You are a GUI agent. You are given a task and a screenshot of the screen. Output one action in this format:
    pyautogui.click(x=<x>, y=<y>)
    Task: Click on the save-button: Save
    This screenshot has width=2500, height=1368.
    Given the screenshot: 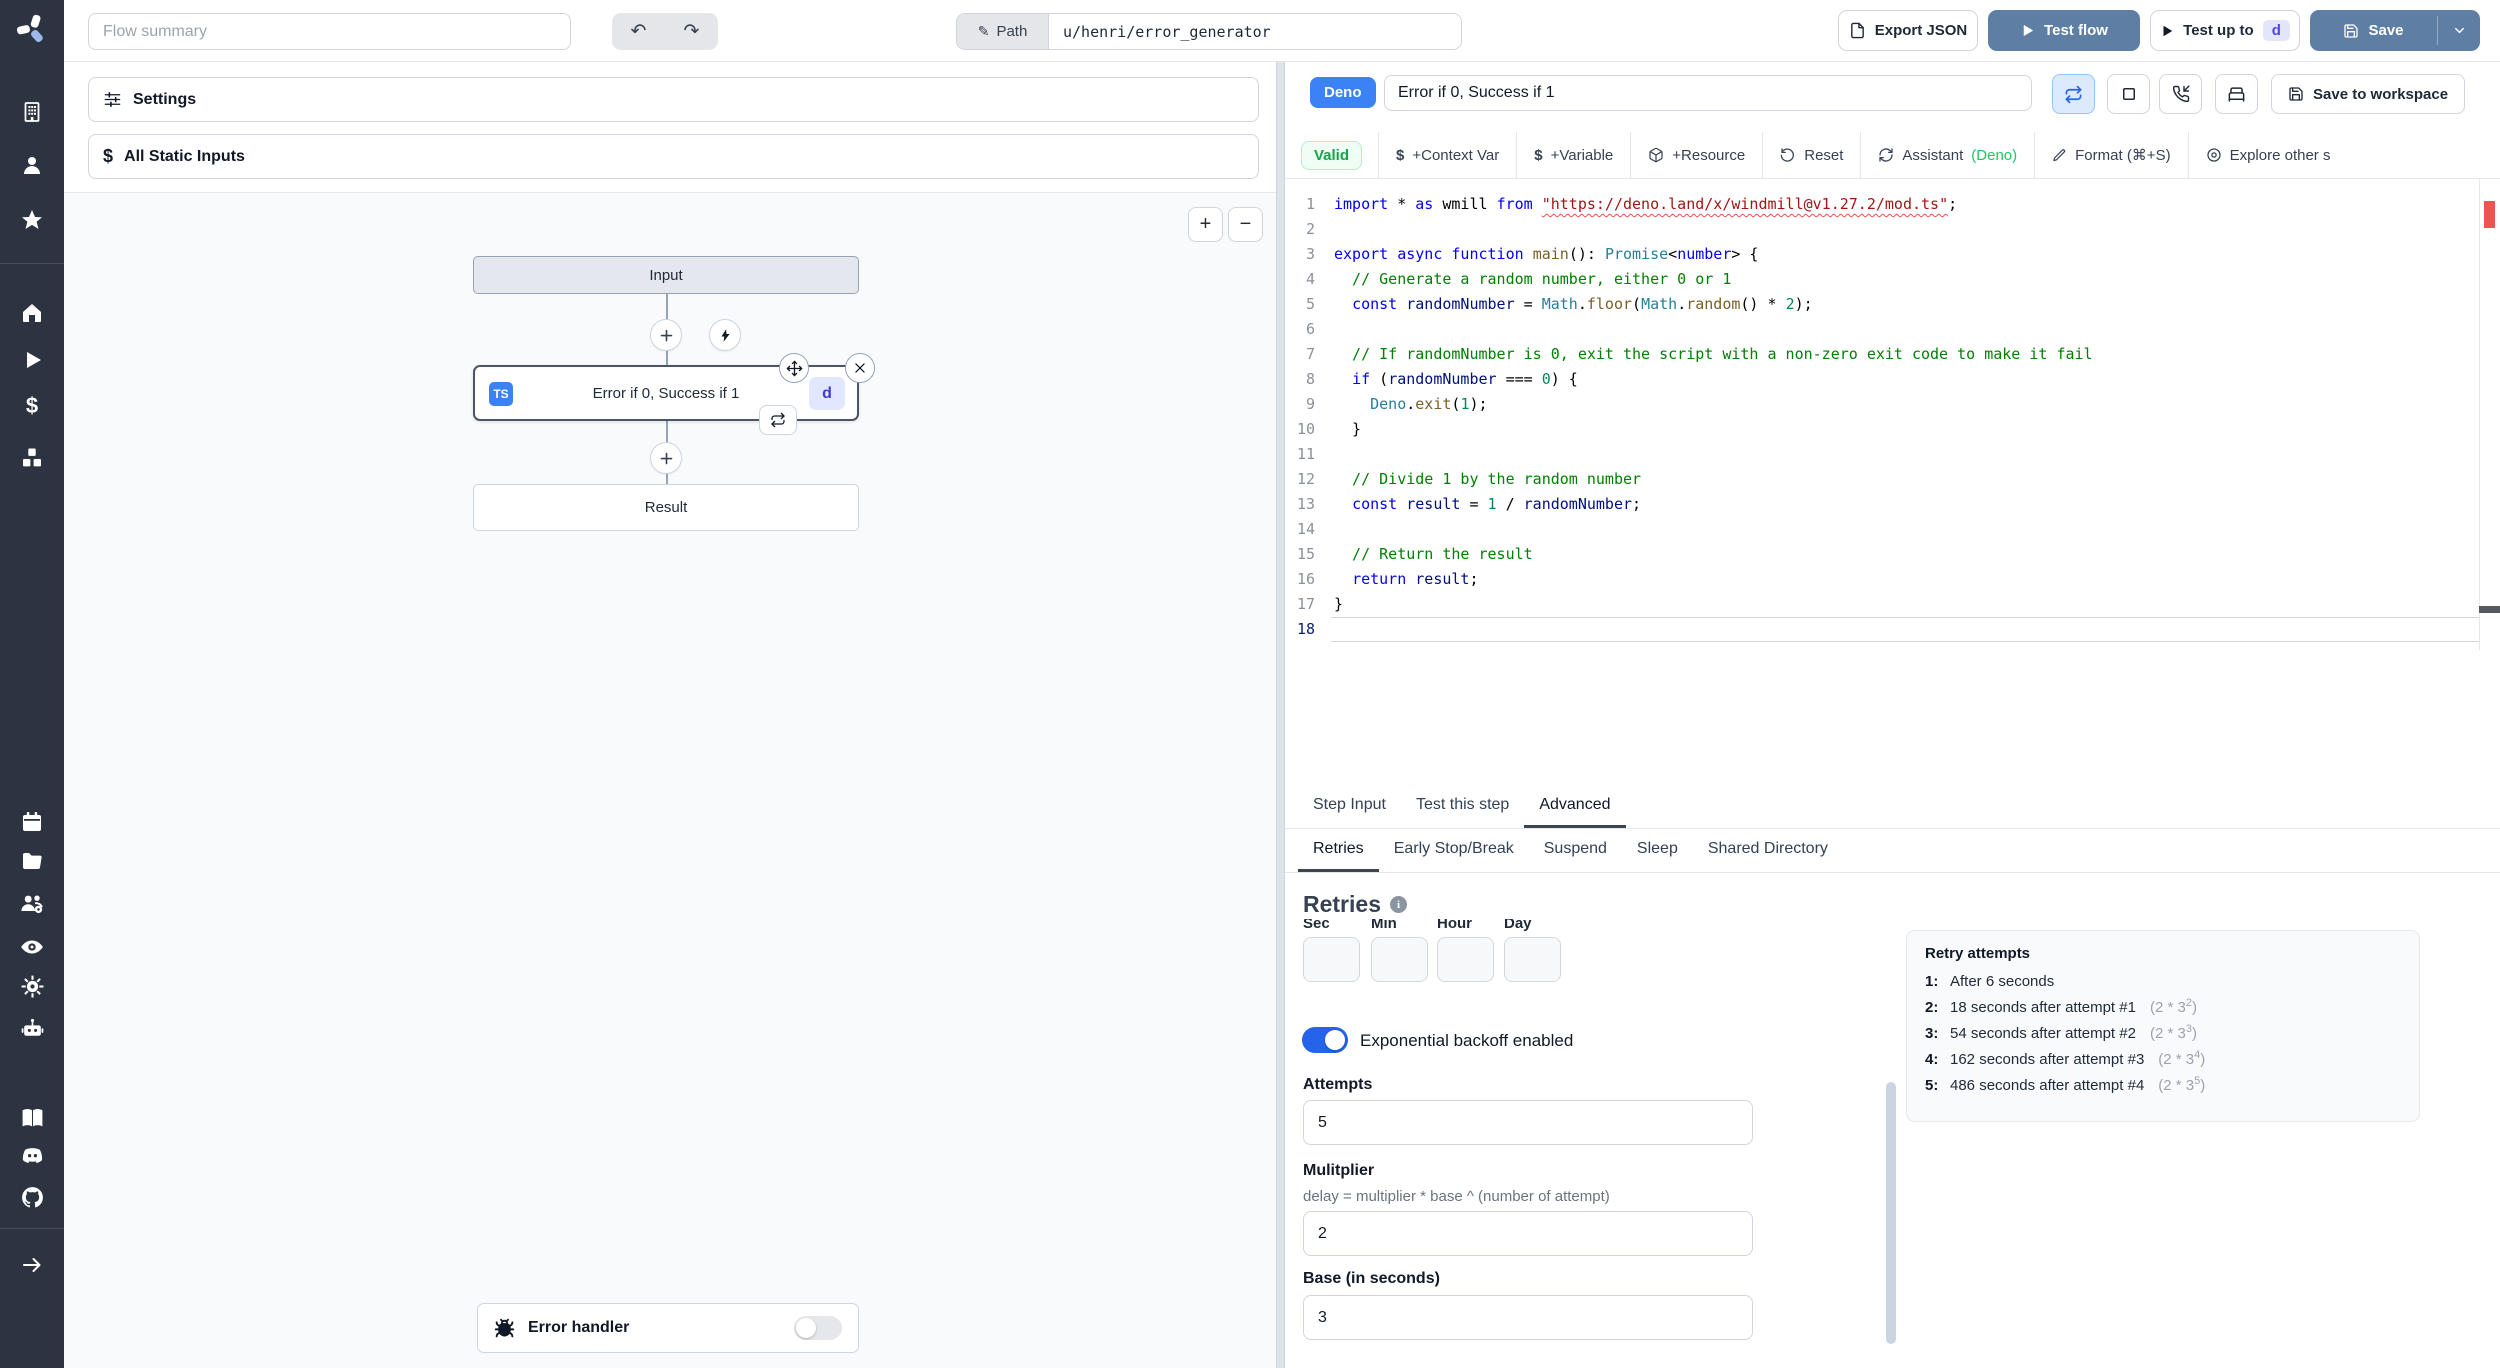 What is the action you would take?
    pyautogui.click(x=2373, y=30)
    